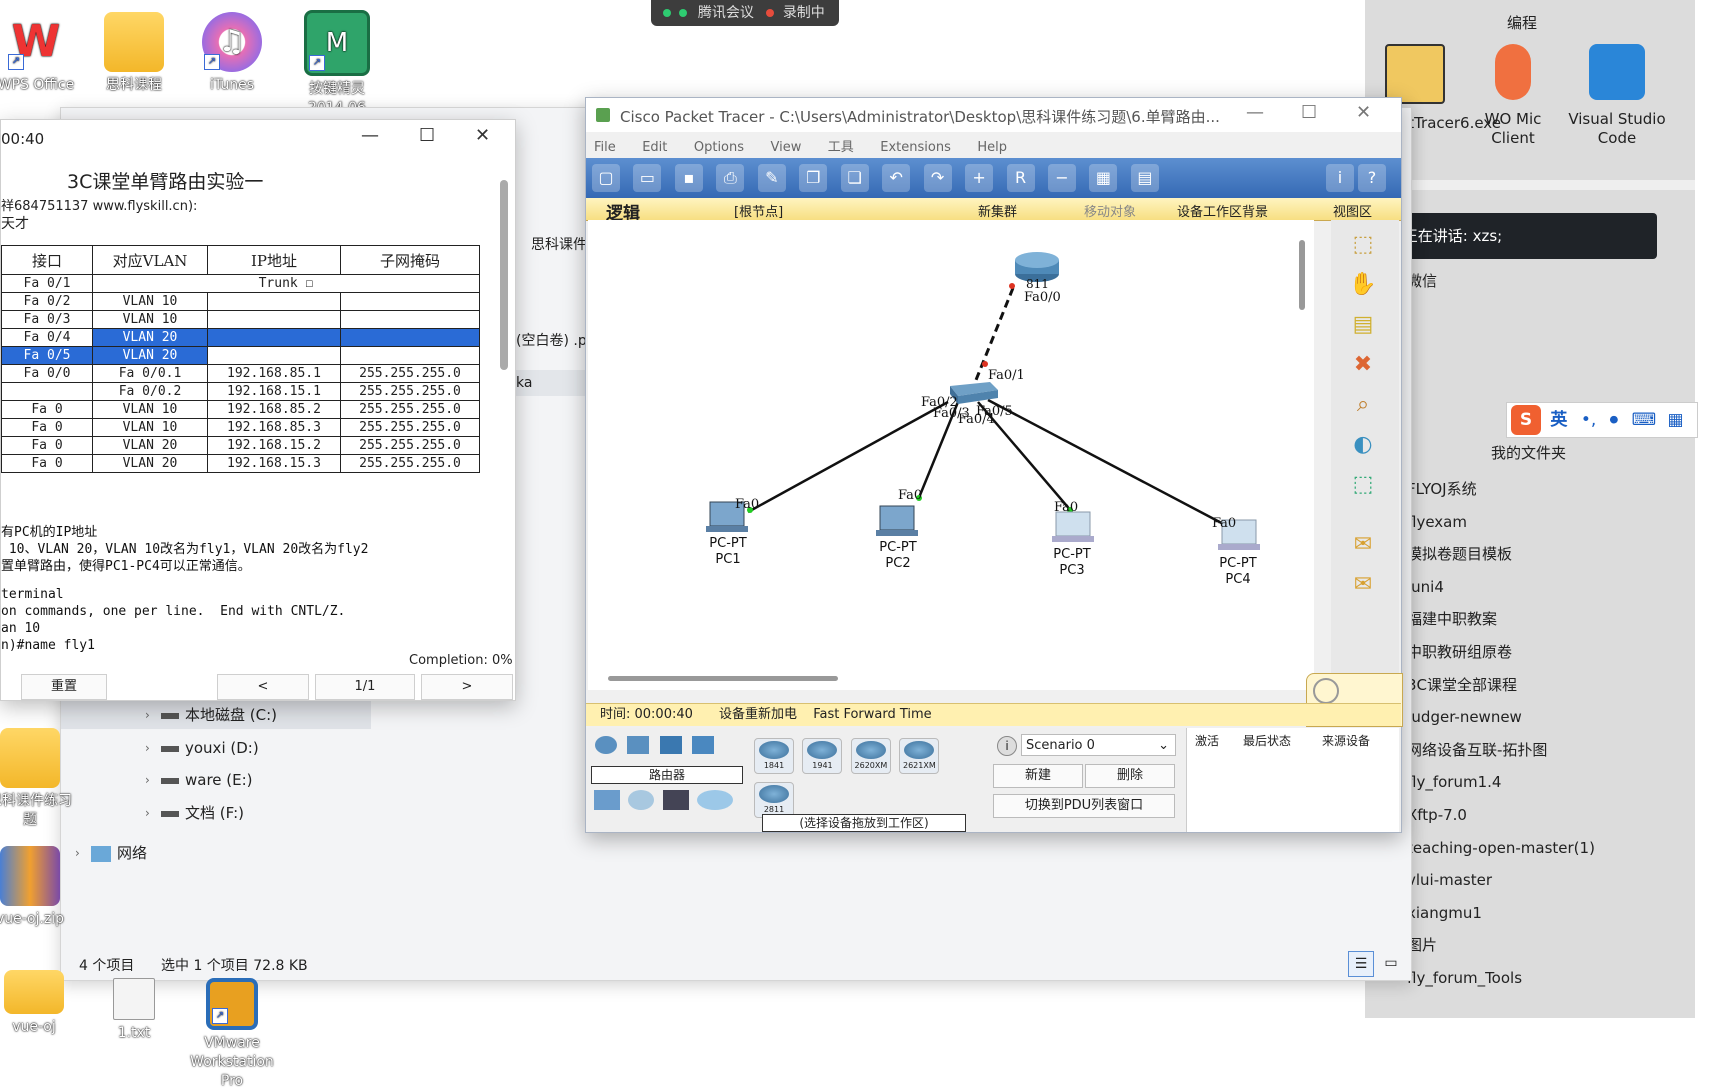 The image size is (1728, 1091). Describe the element at coordinates (1363, 405) in the screenshot. I see `inspect-tool-icon: ⌕` at that location.